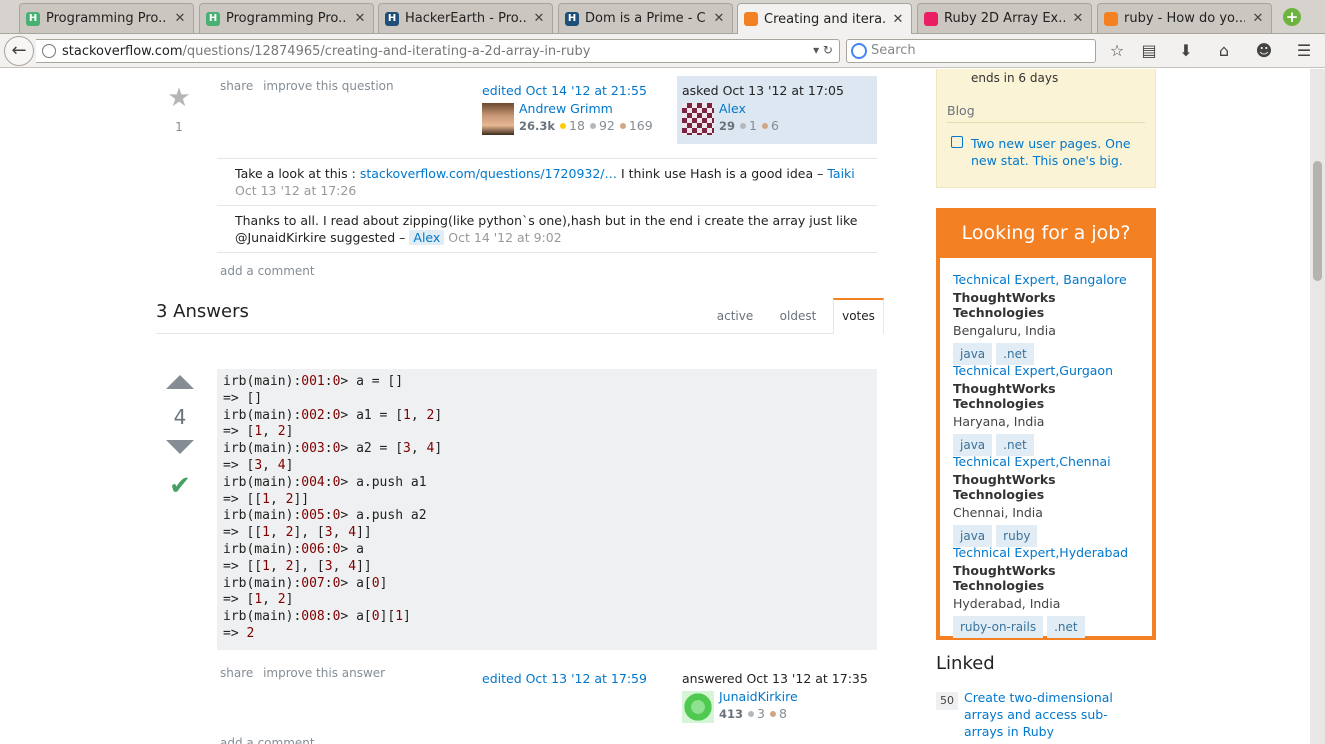  Describe the element at coordinates (735, 316) in the screenshot. I see `tab-active: active` at that location.